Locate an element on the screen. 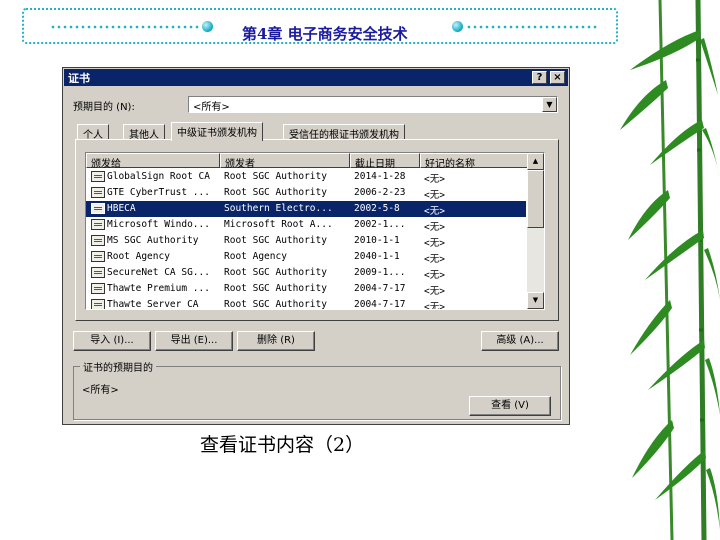 This screenshot has height=540, width=720. close-button: × is located at coordinates (557, 77).